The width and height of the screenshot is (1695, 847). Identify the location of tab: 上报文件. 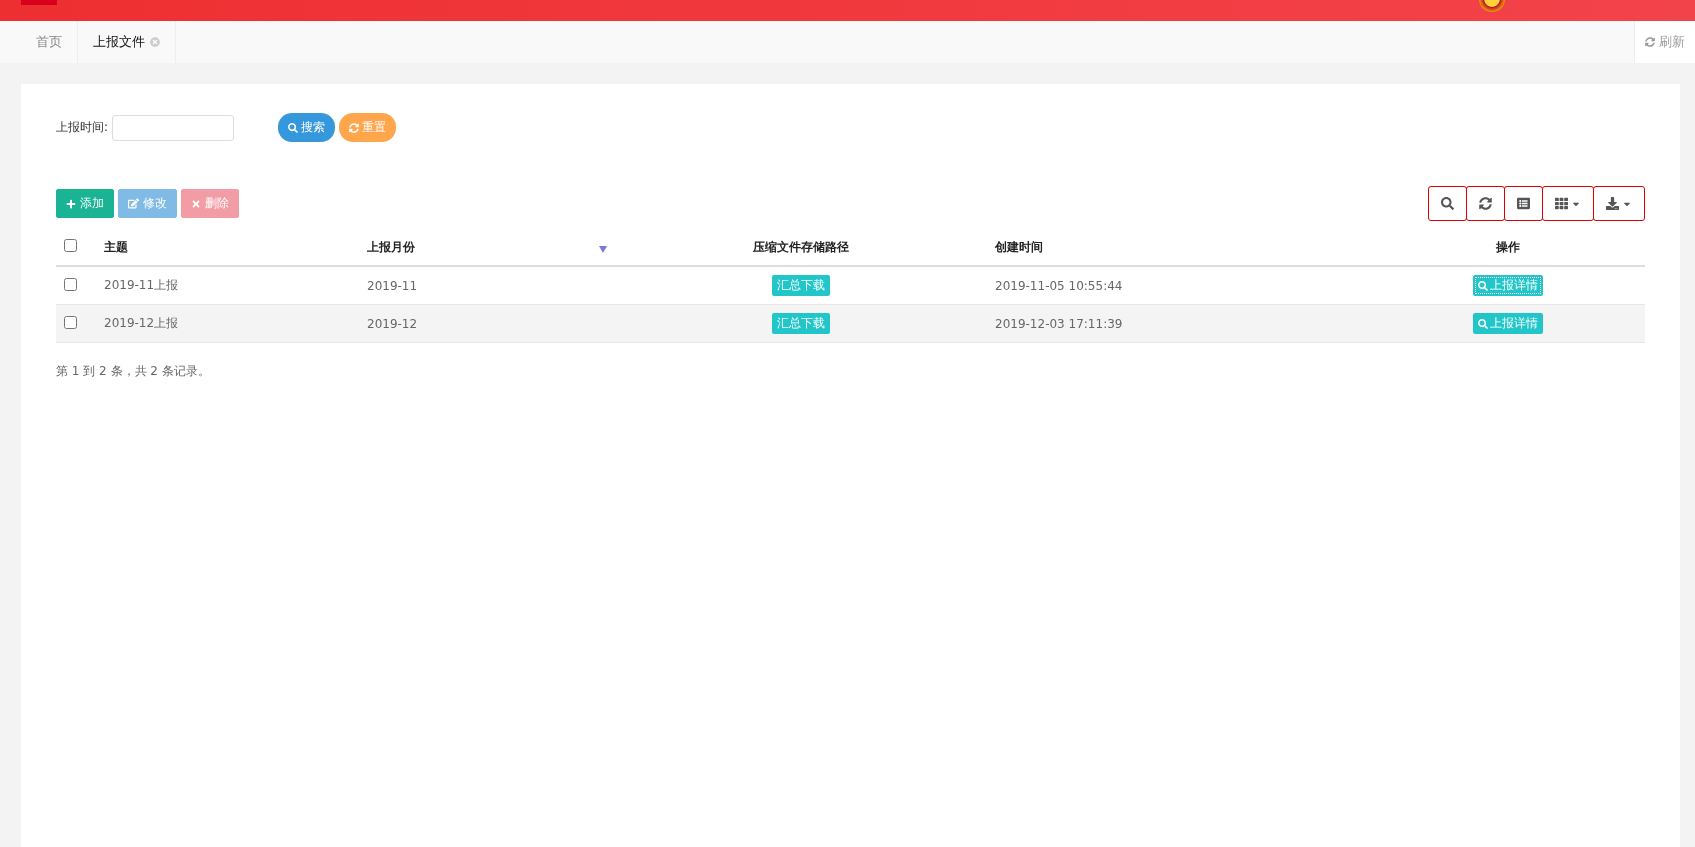
(127, 42).